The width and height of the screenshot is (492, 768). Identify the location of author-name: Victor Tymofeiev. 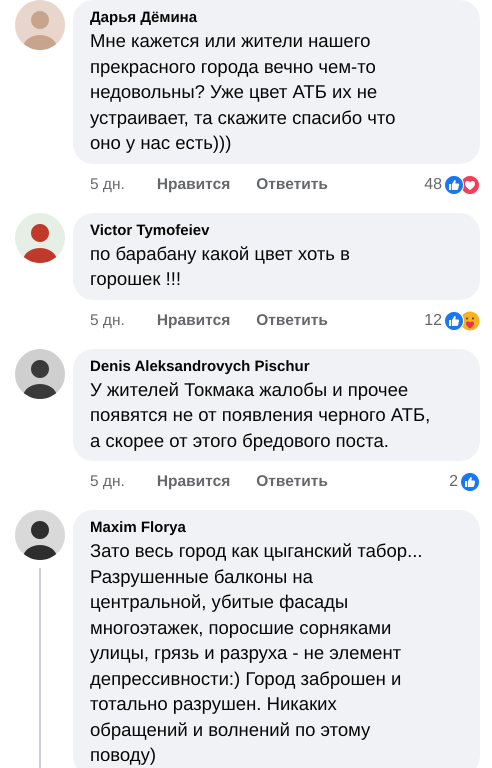
(278, 230).